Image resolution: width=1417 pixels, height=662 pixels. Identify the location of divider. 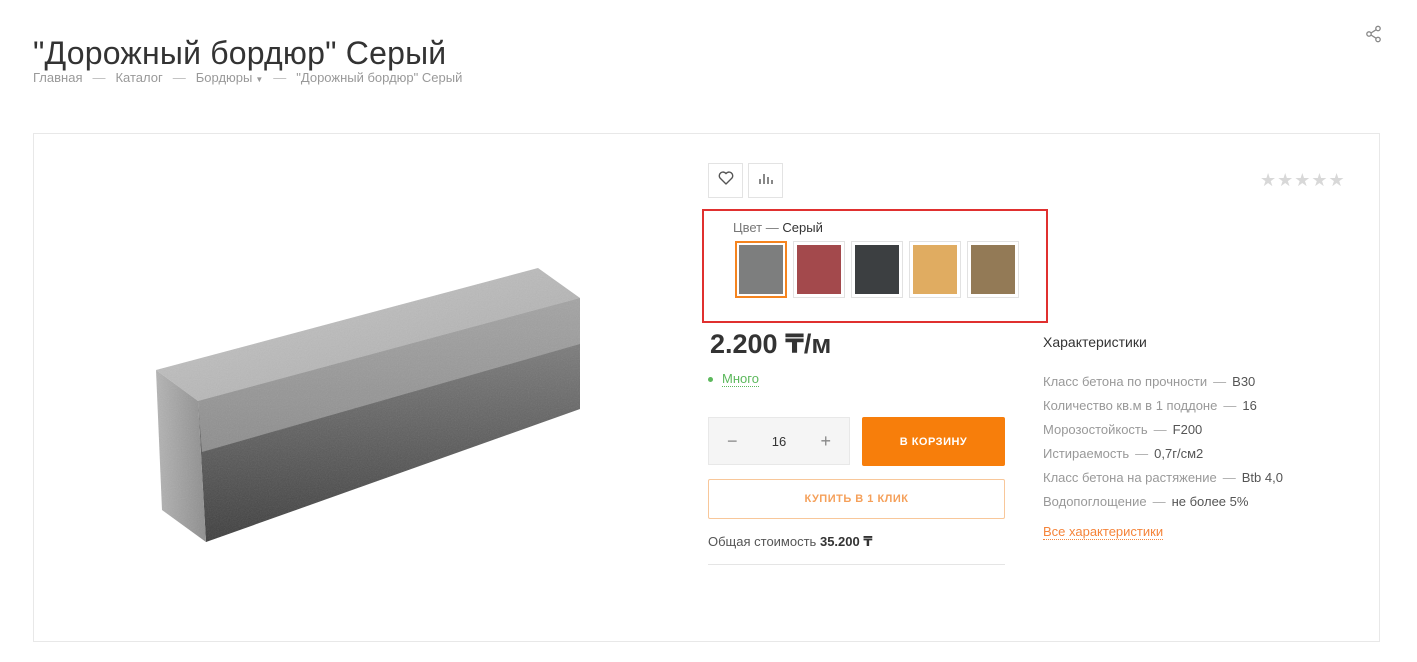
(856, 564).